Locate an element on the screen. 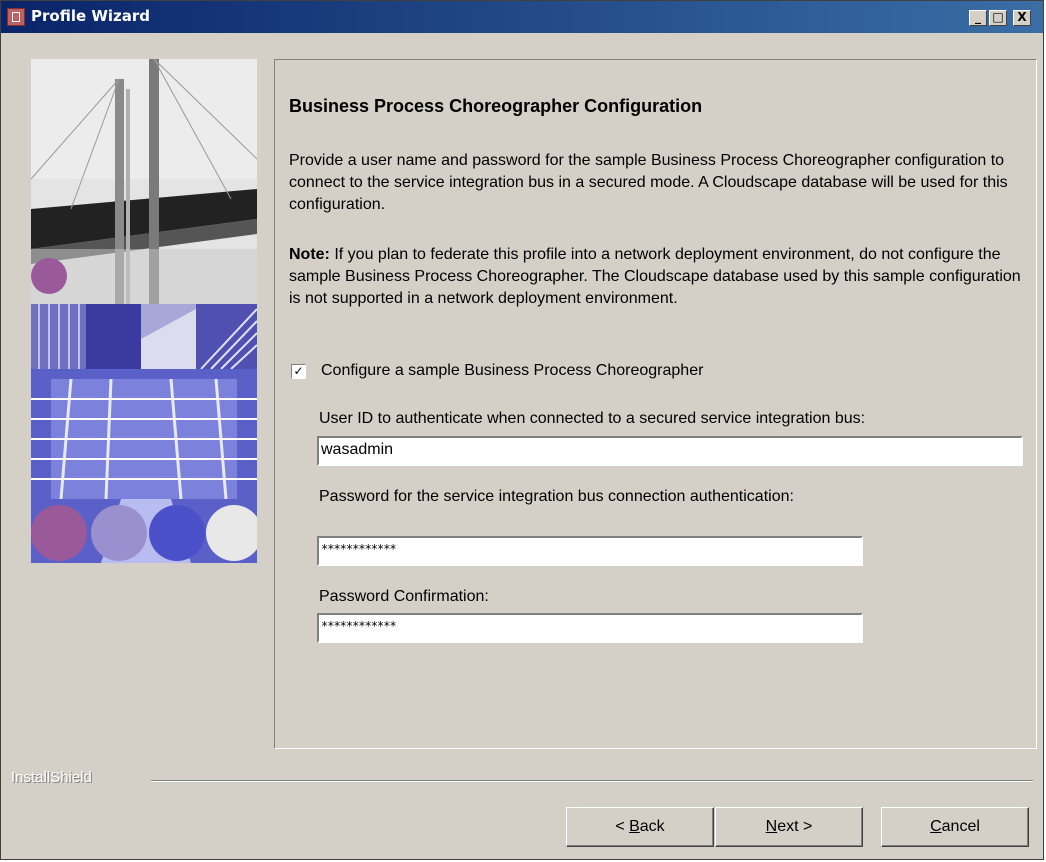 The image size is (1046, 862). next-mnemonic: N is located at coordinates (771, 826).